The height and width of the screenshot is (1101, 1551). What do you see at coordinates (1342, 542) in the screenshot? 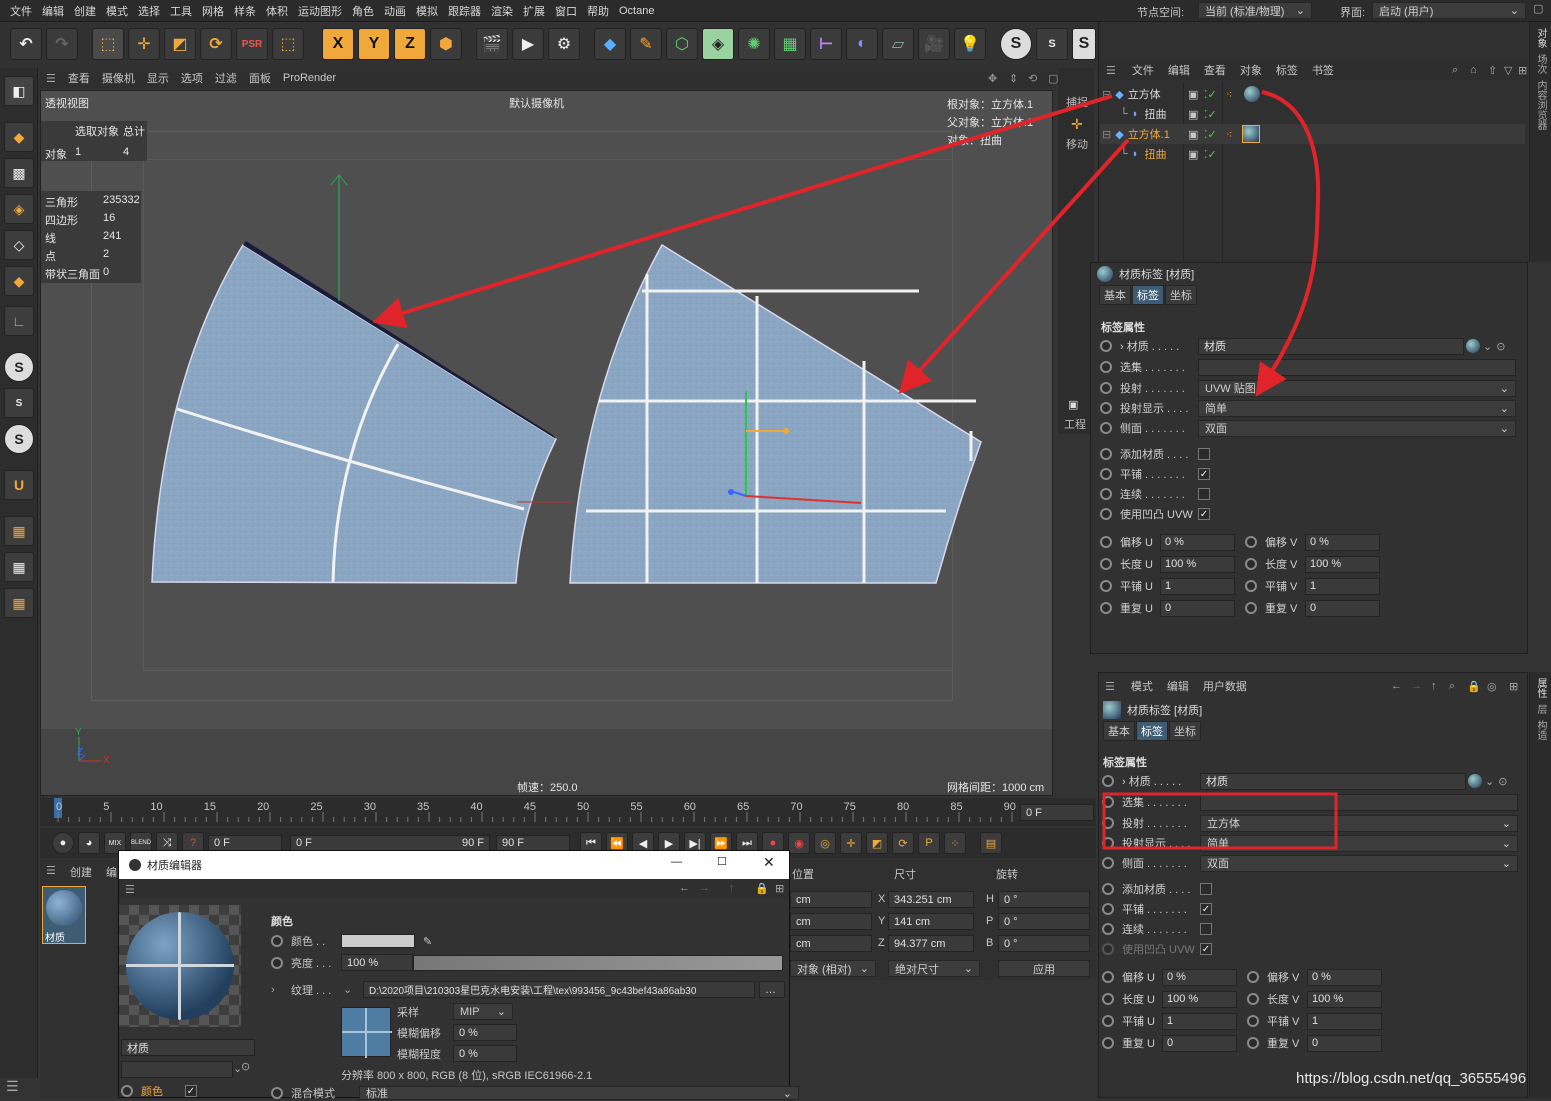
I see `offset-v-field: 0 %` at bounding box center [1342, 542].